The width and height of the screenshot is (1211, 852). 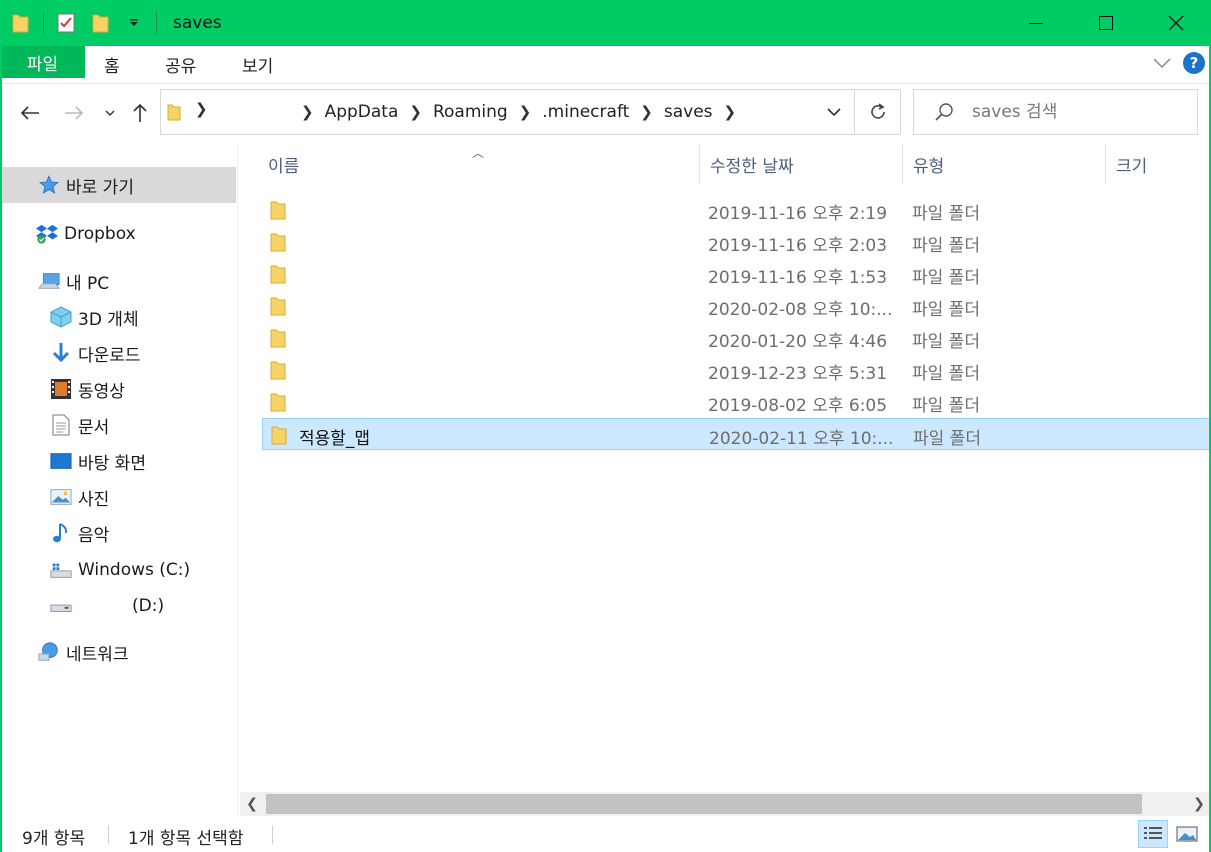 I want to click on network-icon, so click(x=49, y=652).